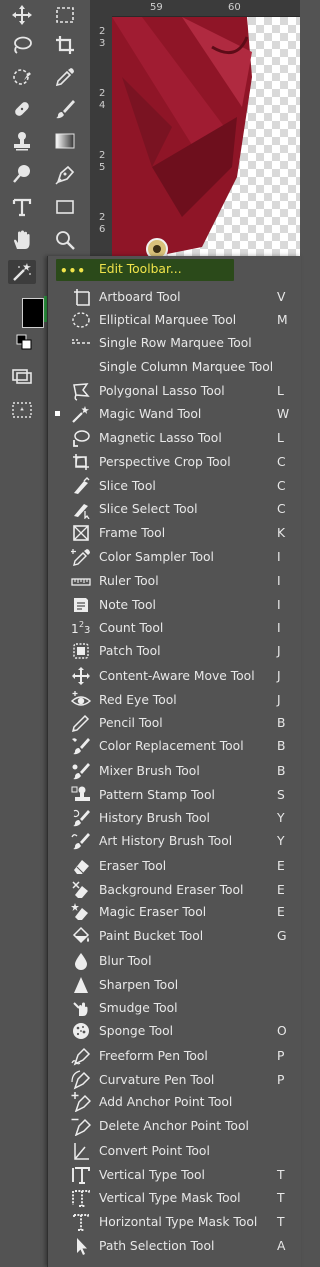 The width and height of the screenshot is (320, 1267). I want to click on shortcut-key: C, so click(281, 508).